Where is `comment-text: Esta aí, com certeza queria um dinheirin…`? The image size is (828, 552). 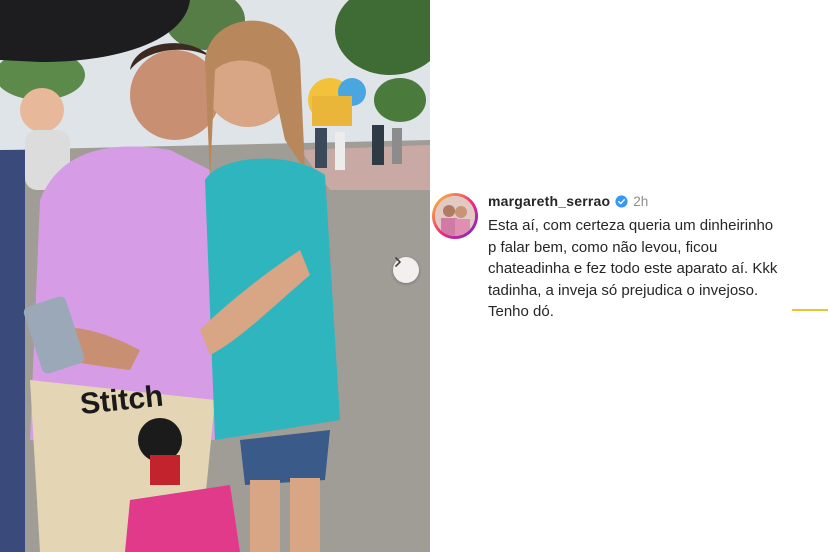
comment-text: Esta aí, com certeza queria um dinheirin… is located at coordinates (633, 268).